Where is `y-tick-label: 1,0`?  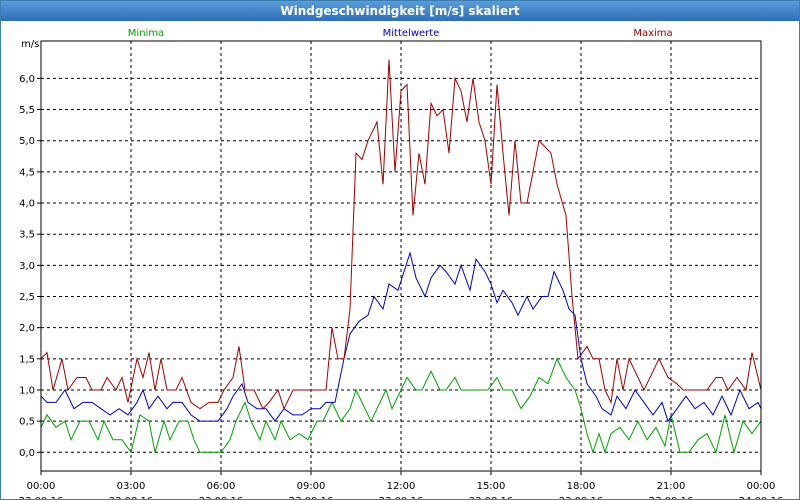
y-tick-label: 1,0 is located at coordinates (27, 390).